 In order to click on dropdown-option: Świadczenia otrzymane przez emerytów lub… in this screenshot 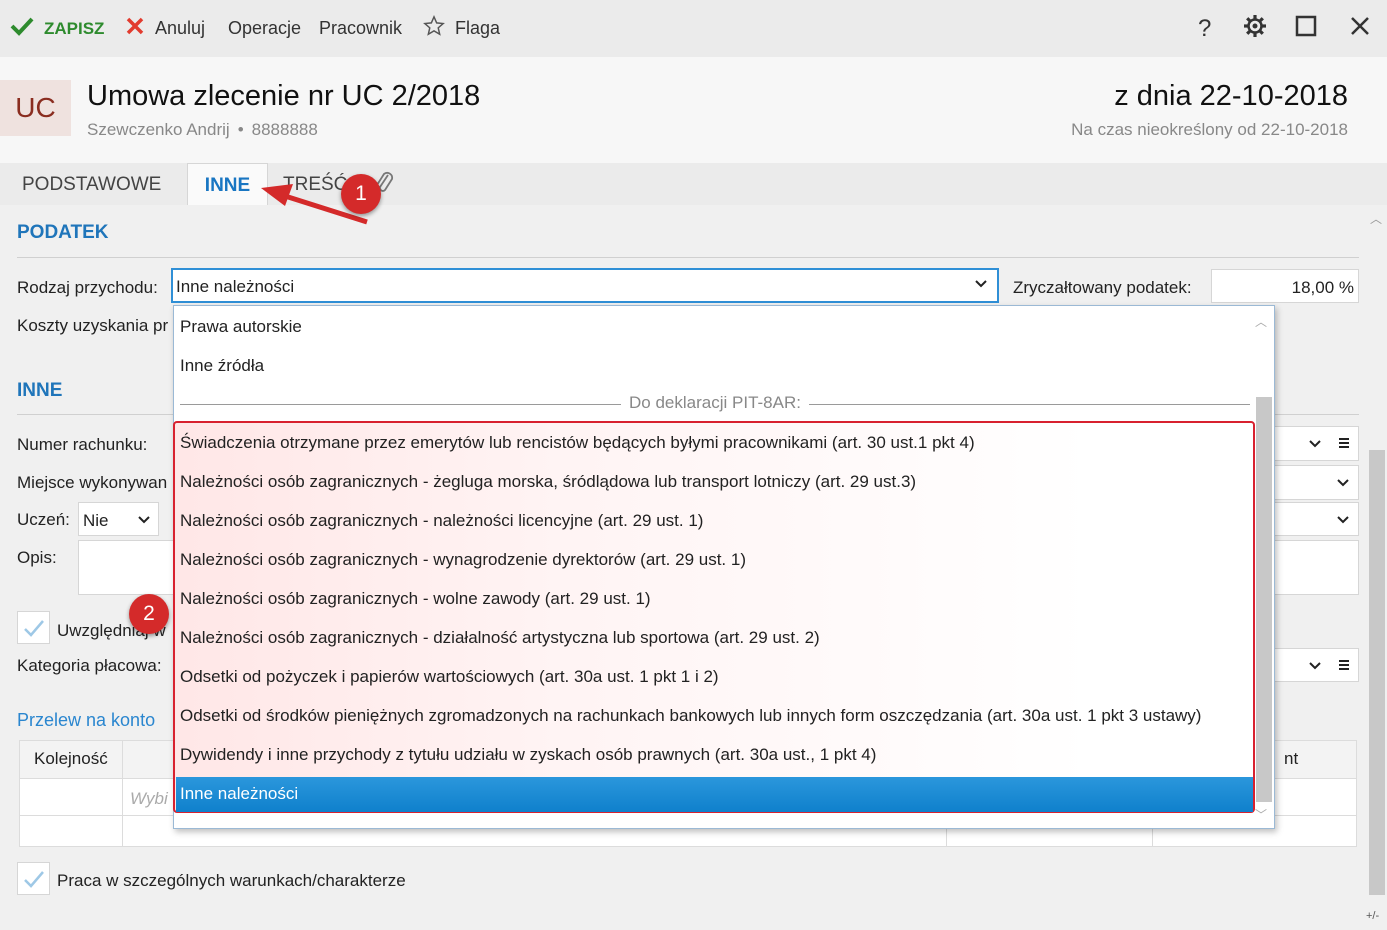, I will do `click(577, 443)`.